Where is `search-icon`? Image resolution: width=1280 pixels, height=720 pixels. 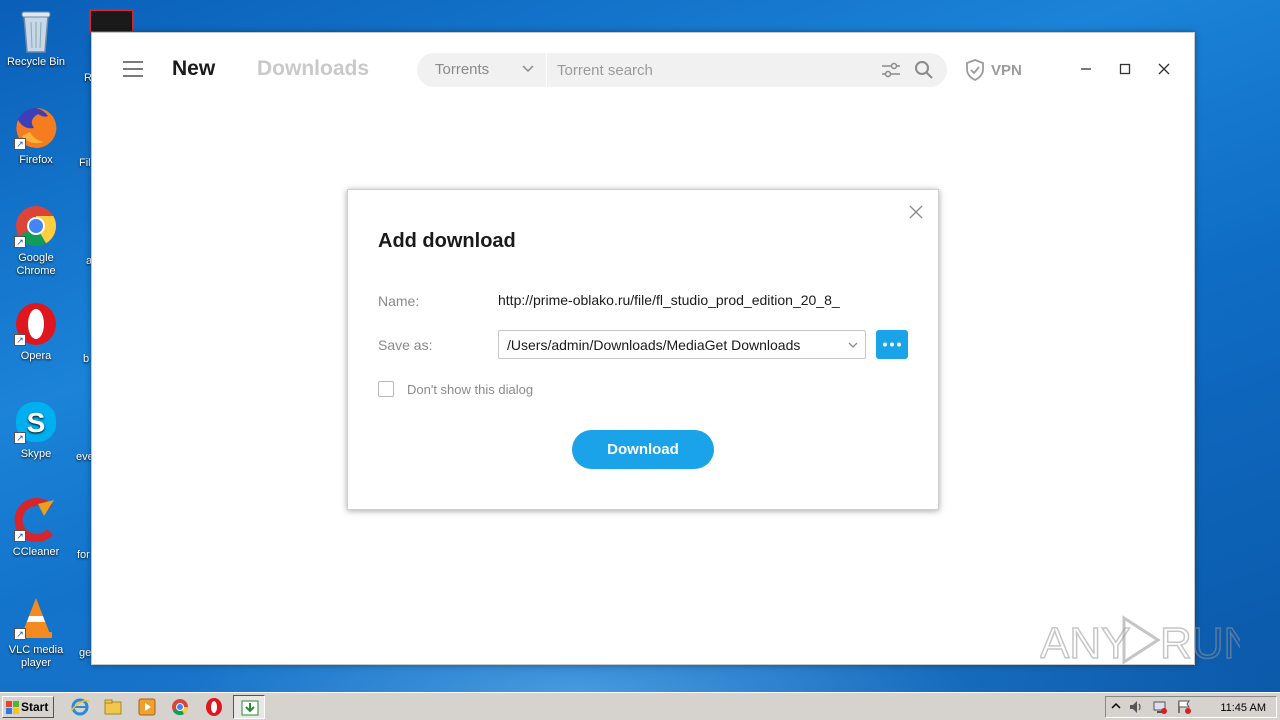
search-icon is located at coordinates (924, 70).